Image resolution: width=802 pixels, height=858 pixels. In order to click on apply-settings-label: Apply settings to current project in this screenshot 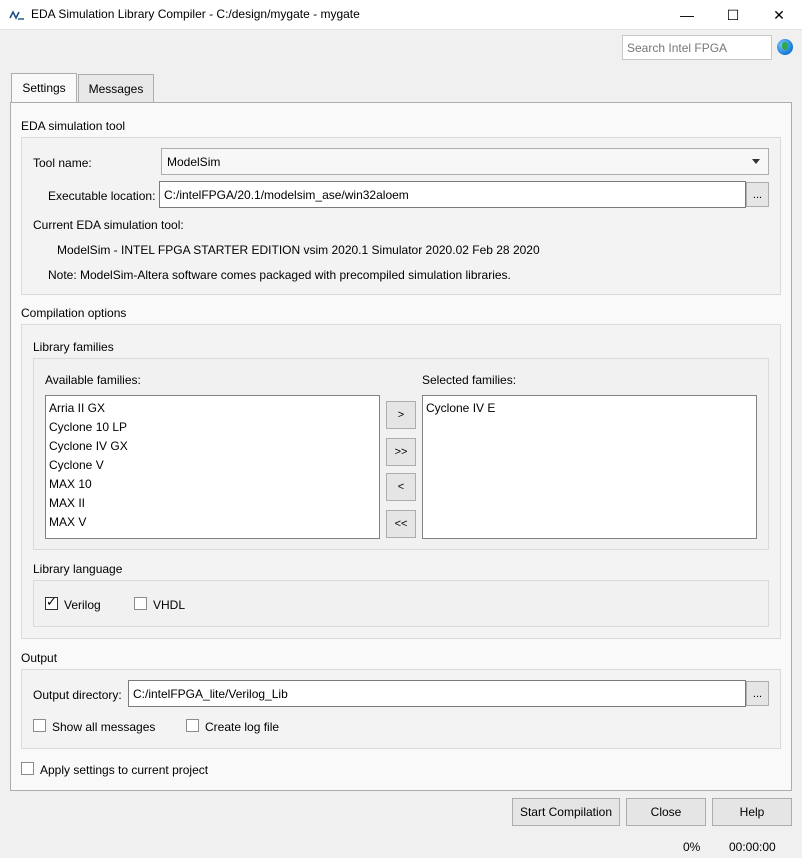, I will do `click(124, 770)`.